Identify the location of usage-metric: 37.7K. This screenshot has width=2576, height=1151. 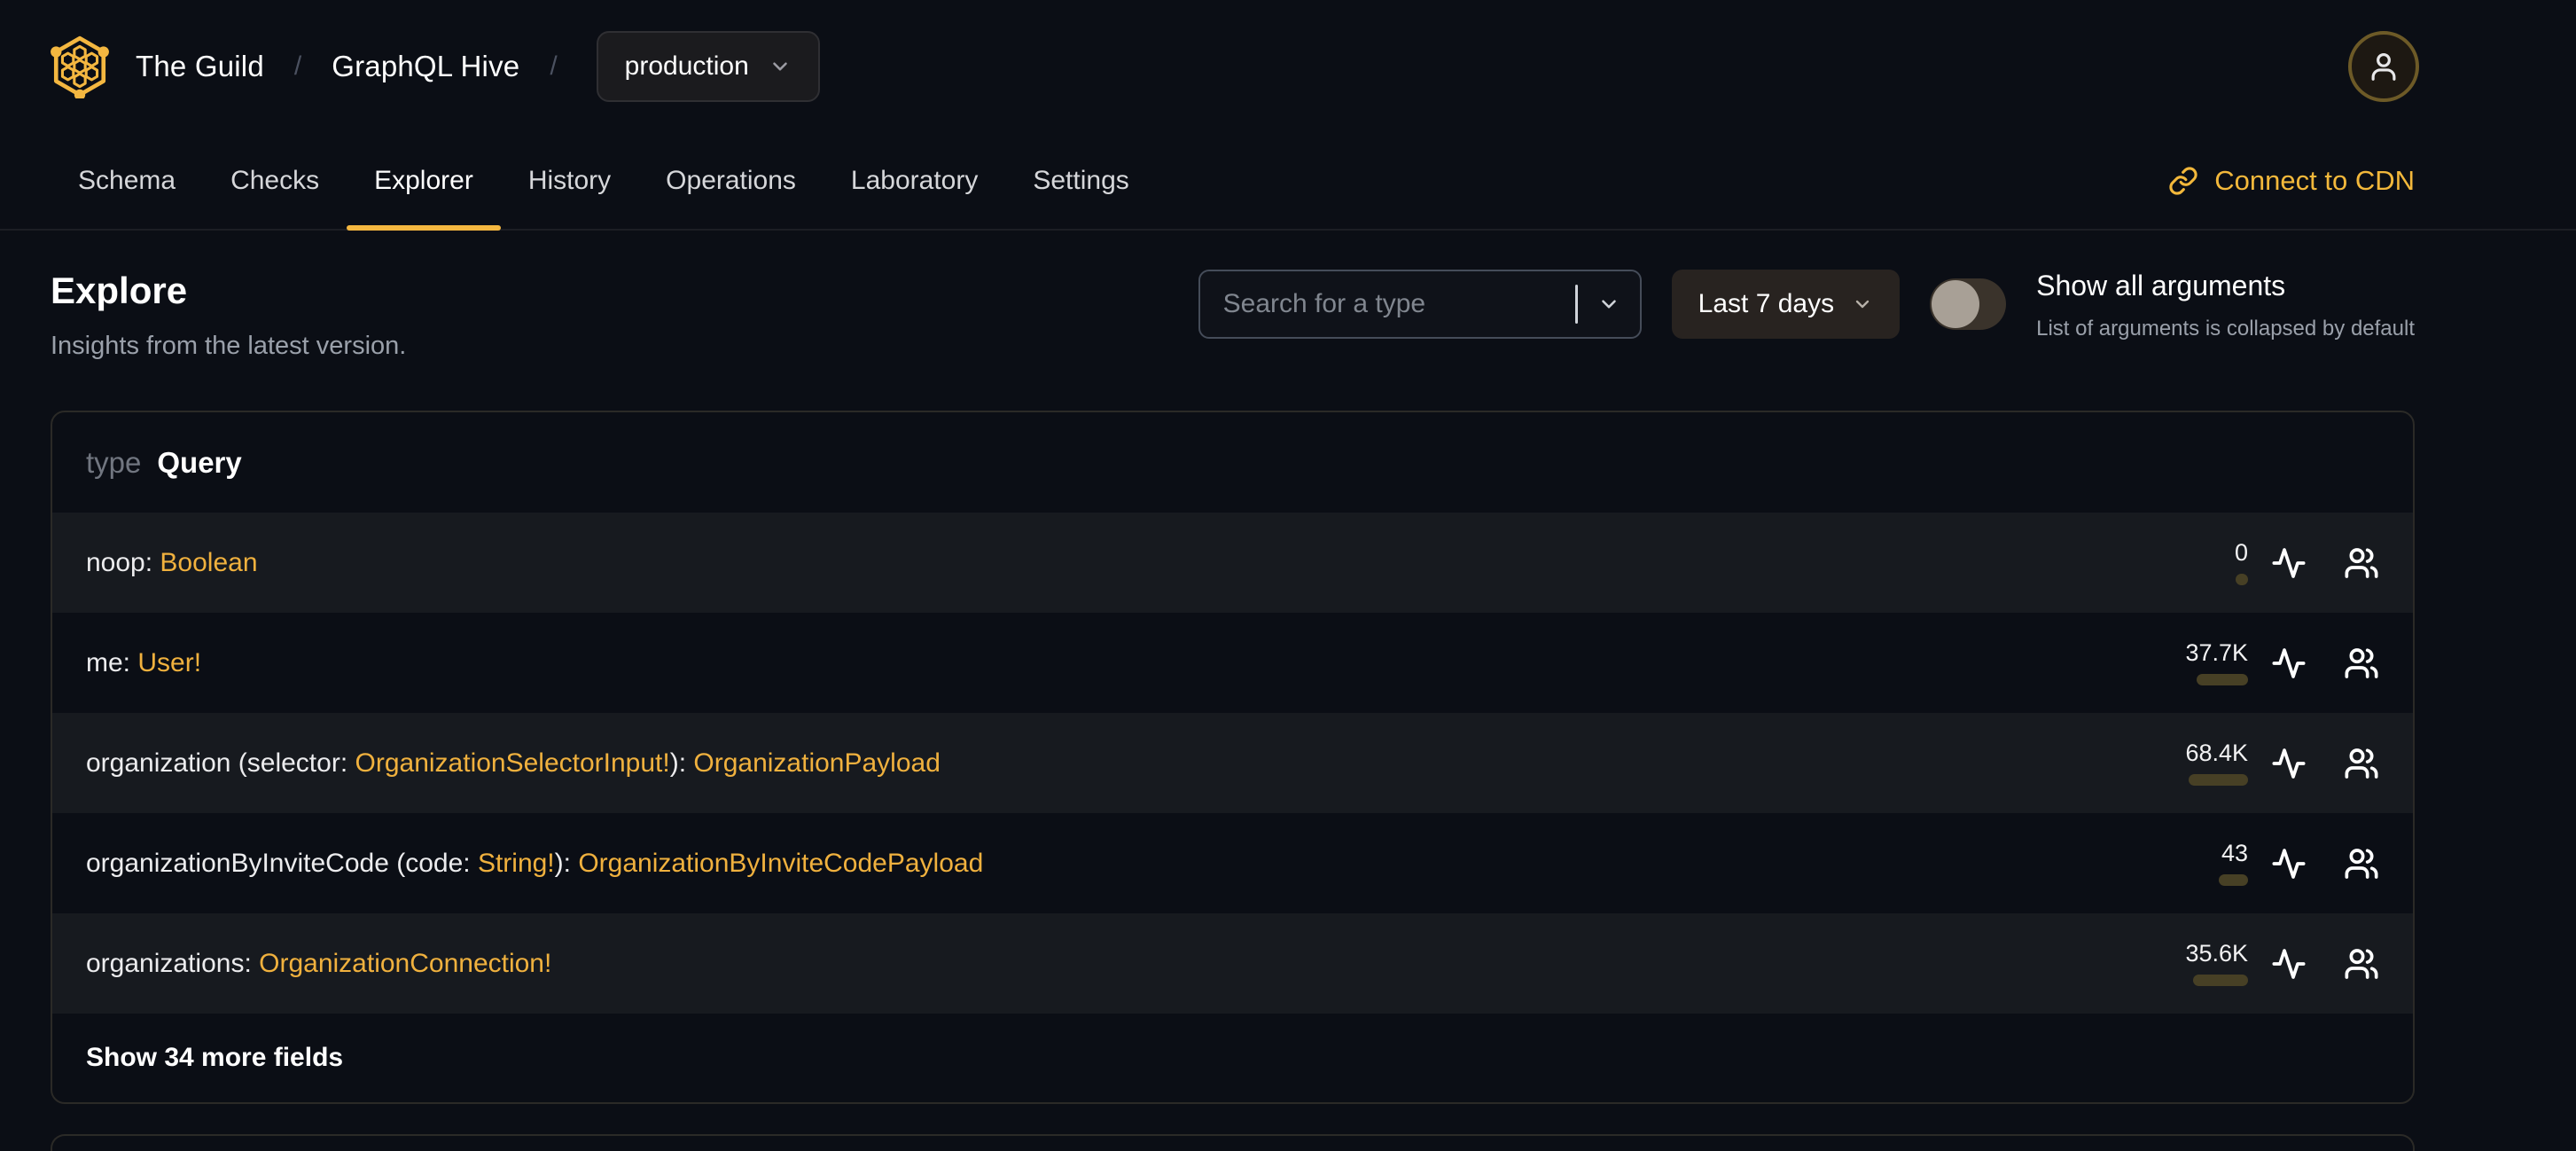
(2216, 661).